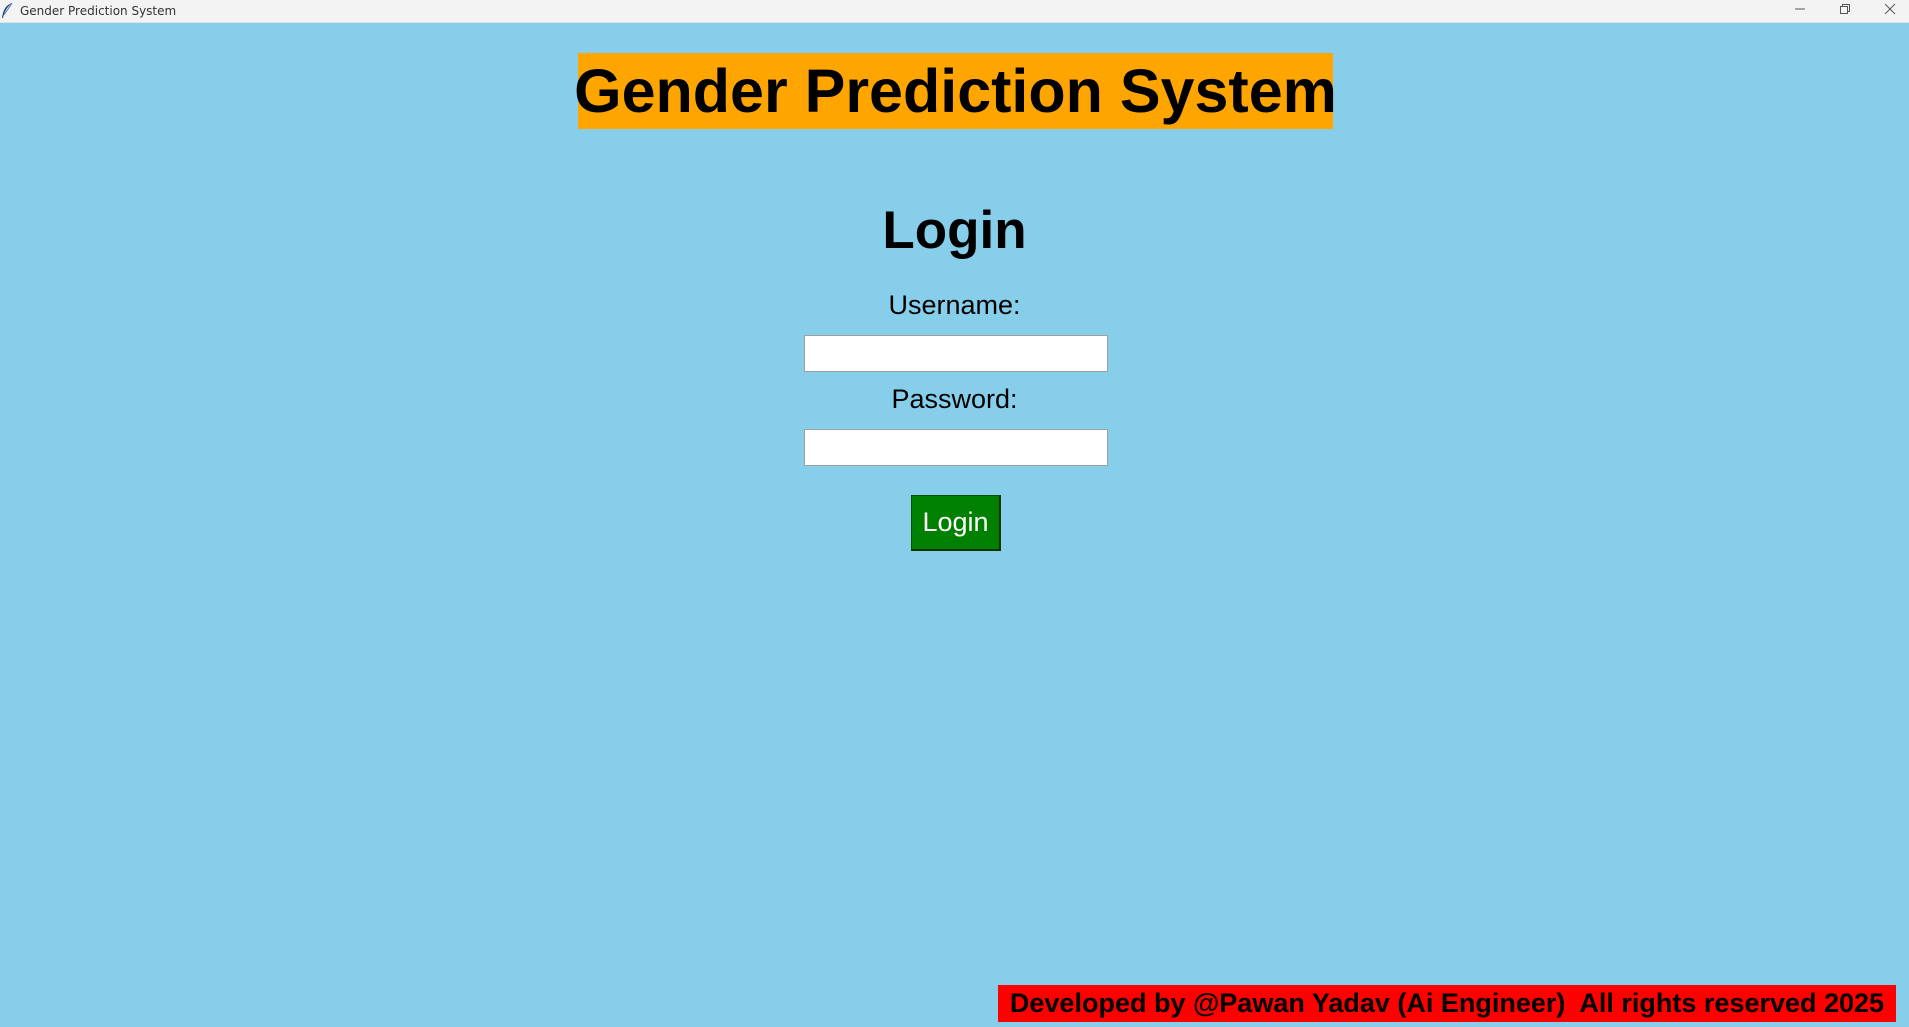 The width and height of the screenshot is (1909, 1027). I want to click on close-button, so click(1888, 11).